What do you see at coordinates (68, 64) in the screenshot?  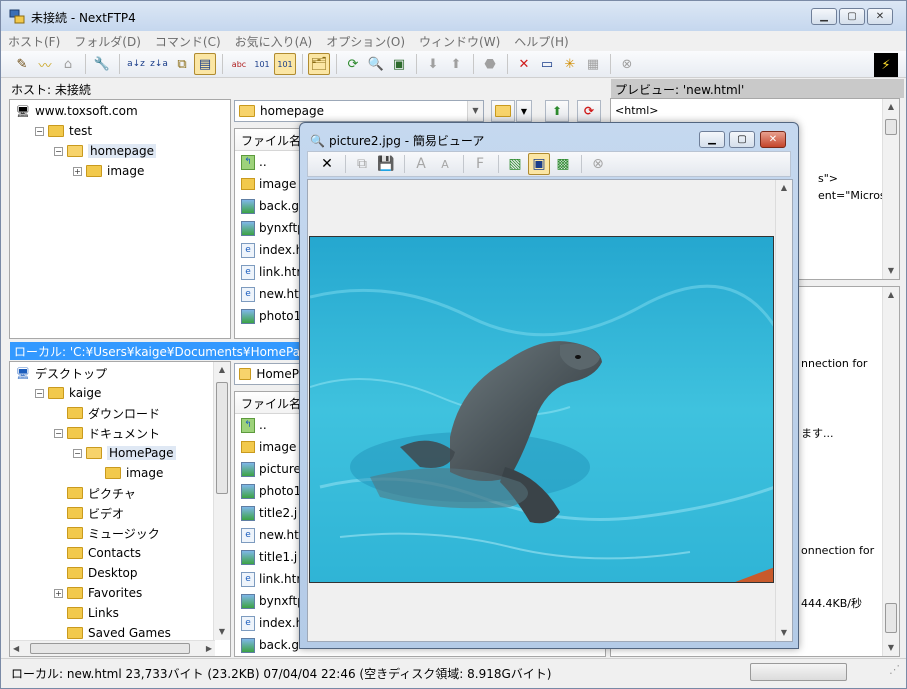 I see `disconnect-icon: ⌂` at bounding box center [68, 64].